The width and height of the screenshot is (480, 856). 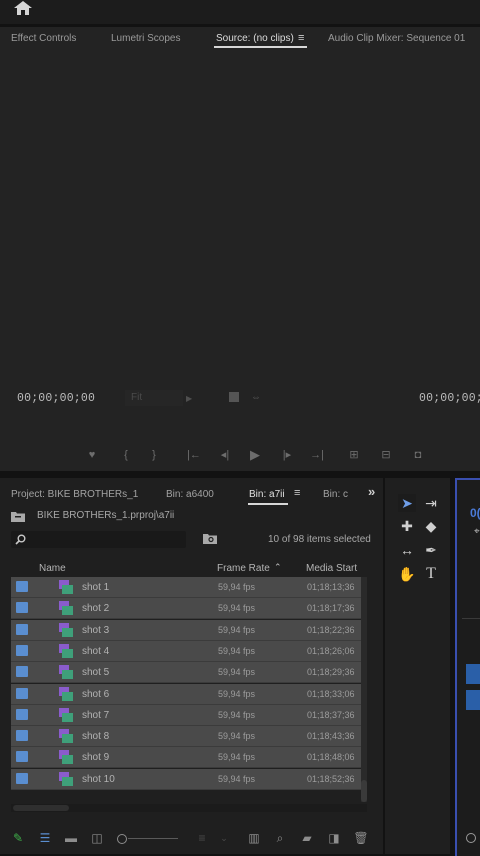 What do you see at coordinates (186, 587) in the screenshot?
I see `table-row: shot 1 59,94 fps 01;18;13;36` at bounding box center [186, 587].